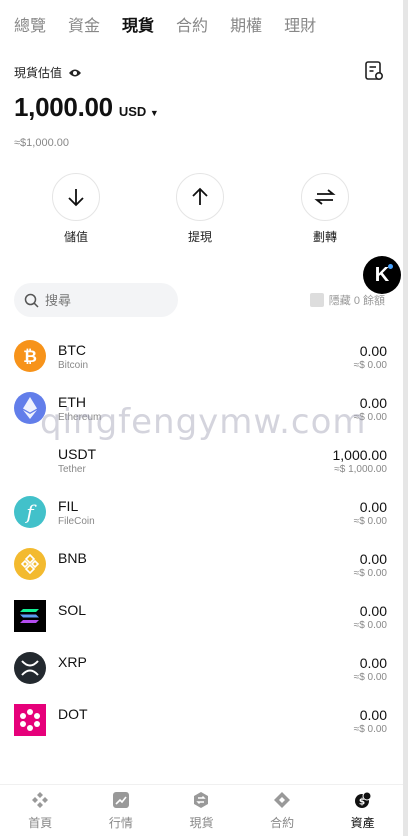  I want to click on top-tabs: 總覽 資金 現貨 合約 期權 理財, so click(165, 24).